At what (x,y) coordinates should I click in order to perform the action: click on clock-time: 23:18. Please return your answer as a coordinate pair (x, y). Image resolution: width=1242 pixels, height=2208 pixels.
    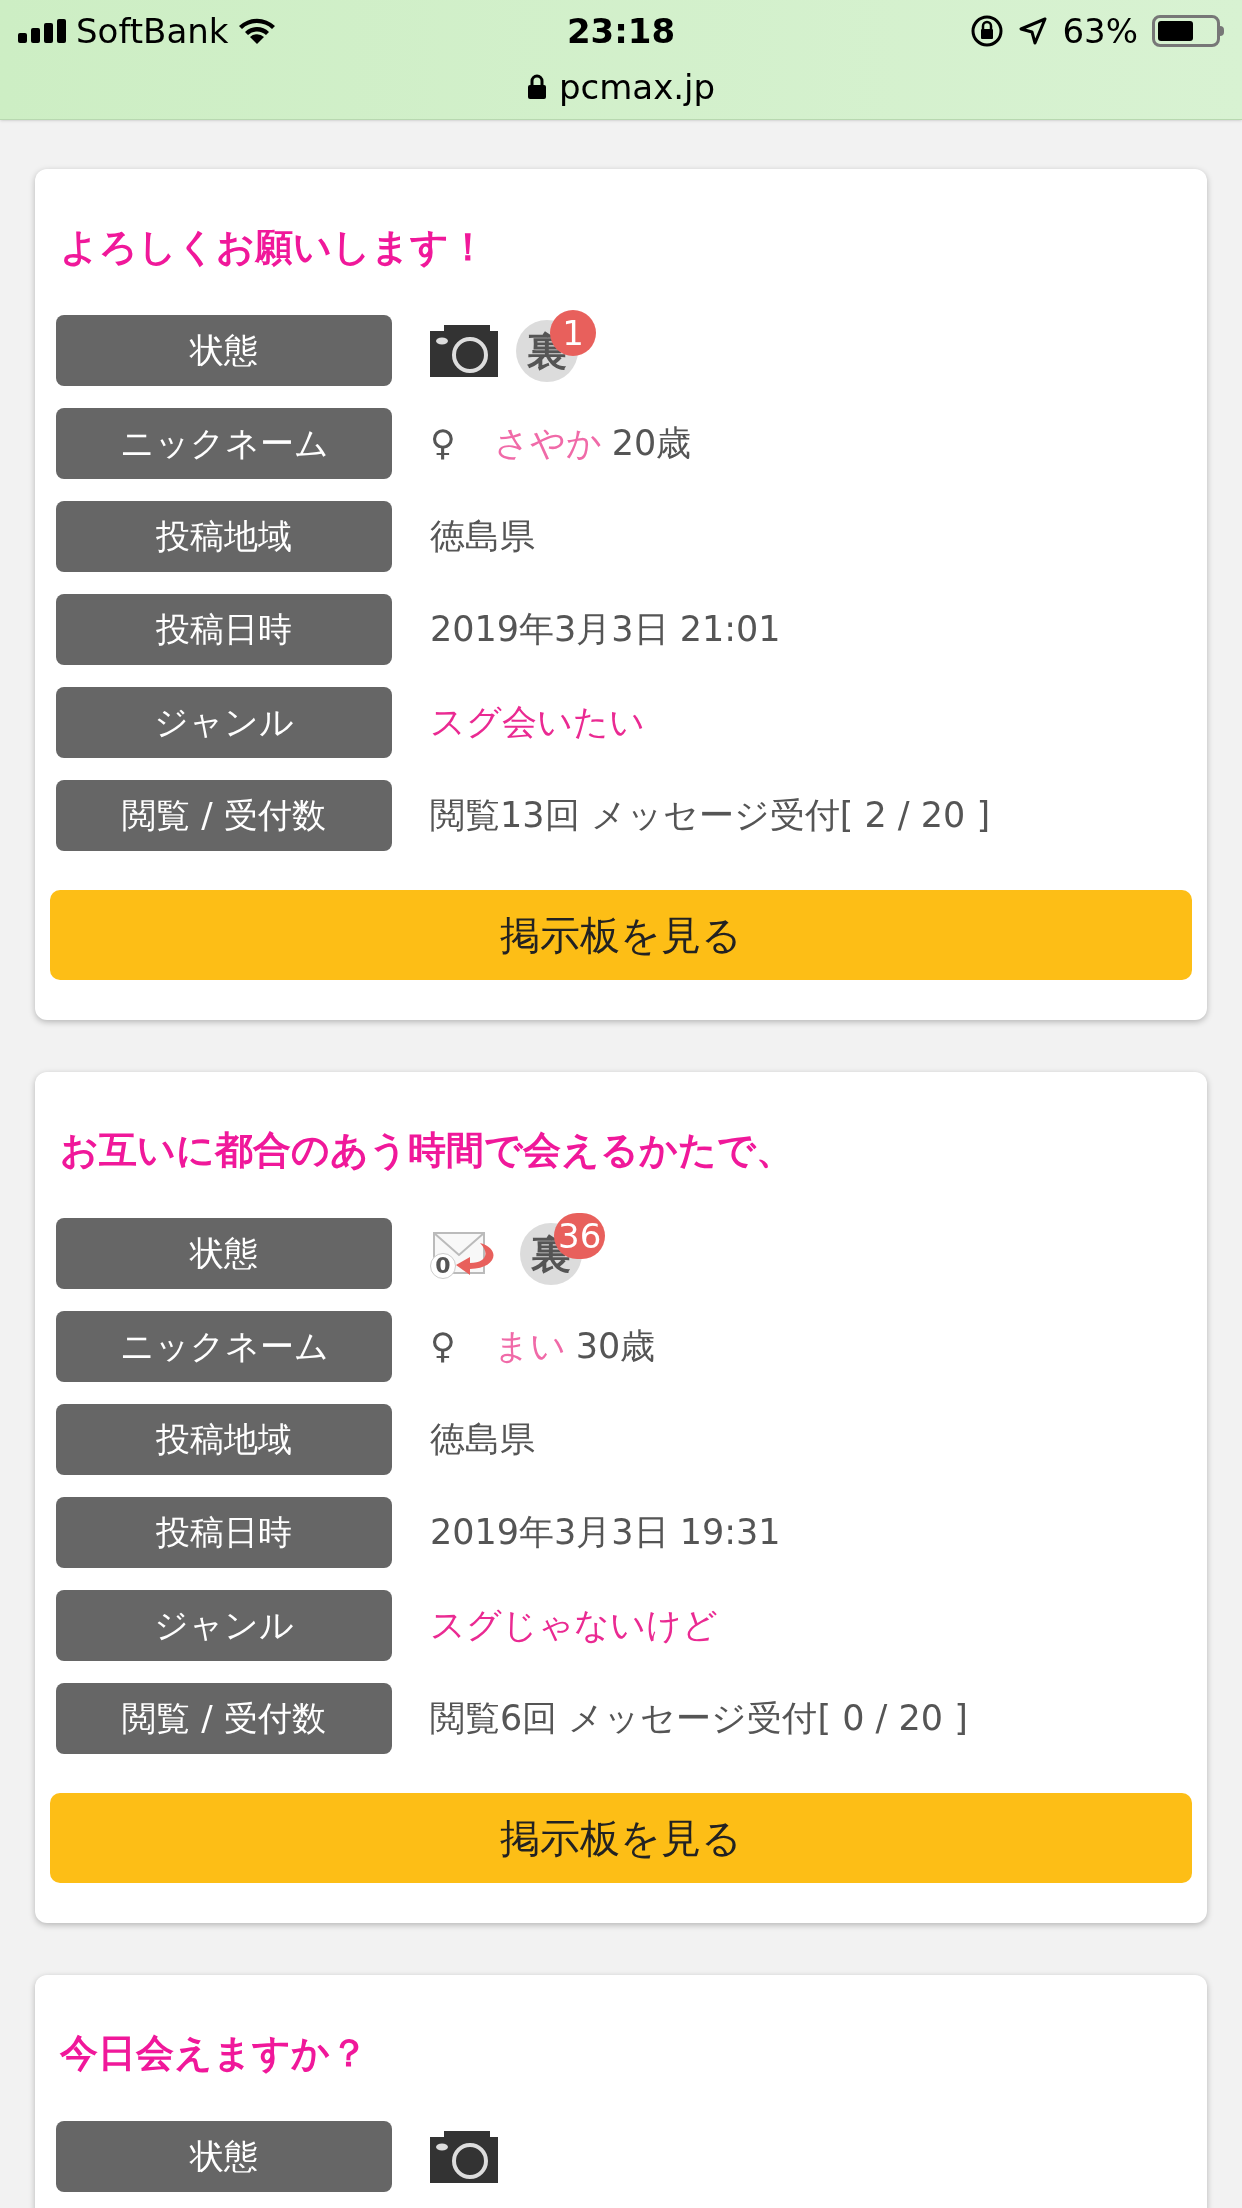
    Looking at the image, I should click on (621, 31).